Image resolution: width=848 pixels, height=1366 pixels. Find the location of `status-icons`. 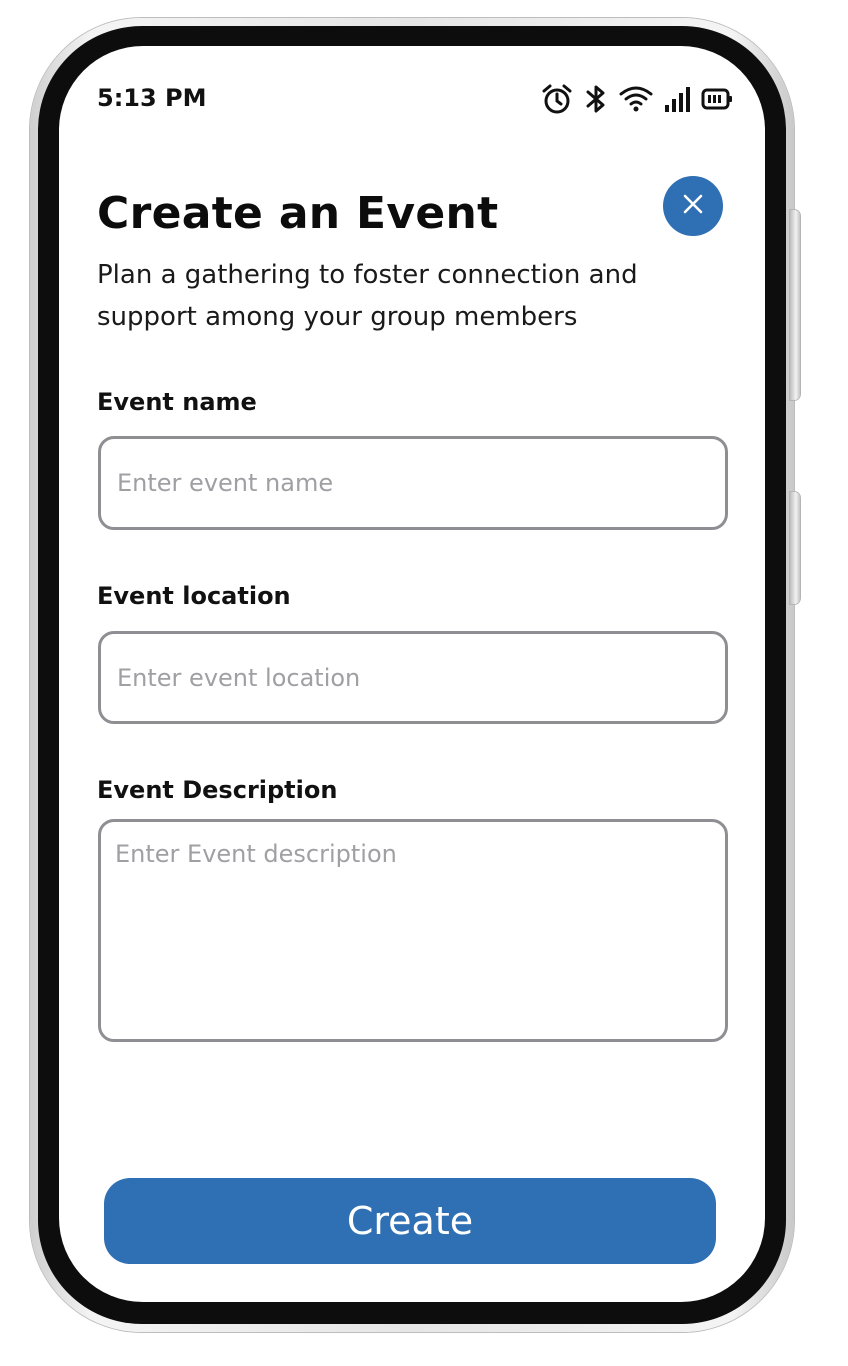

status-icons is located at coordinates (637, 99).